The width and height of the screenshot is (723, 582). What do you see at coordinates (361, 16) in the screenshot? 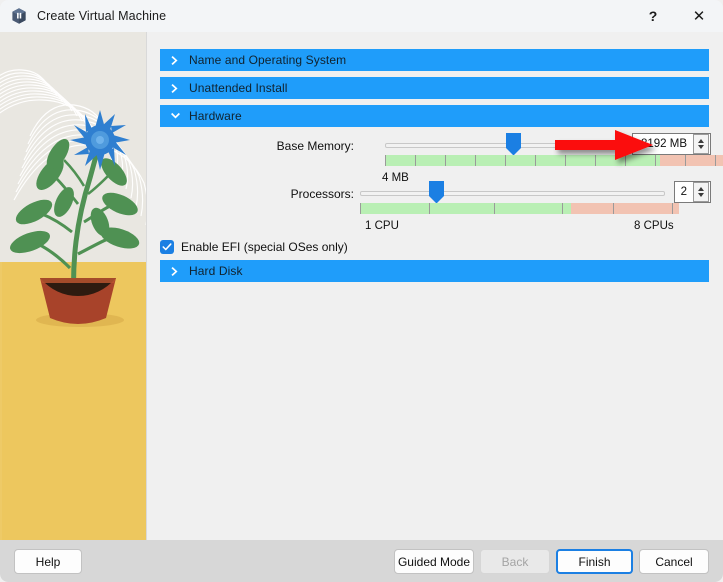
I see `title-bar: Create Virtual Machine ? ✕` at bounding box center [361, 16].